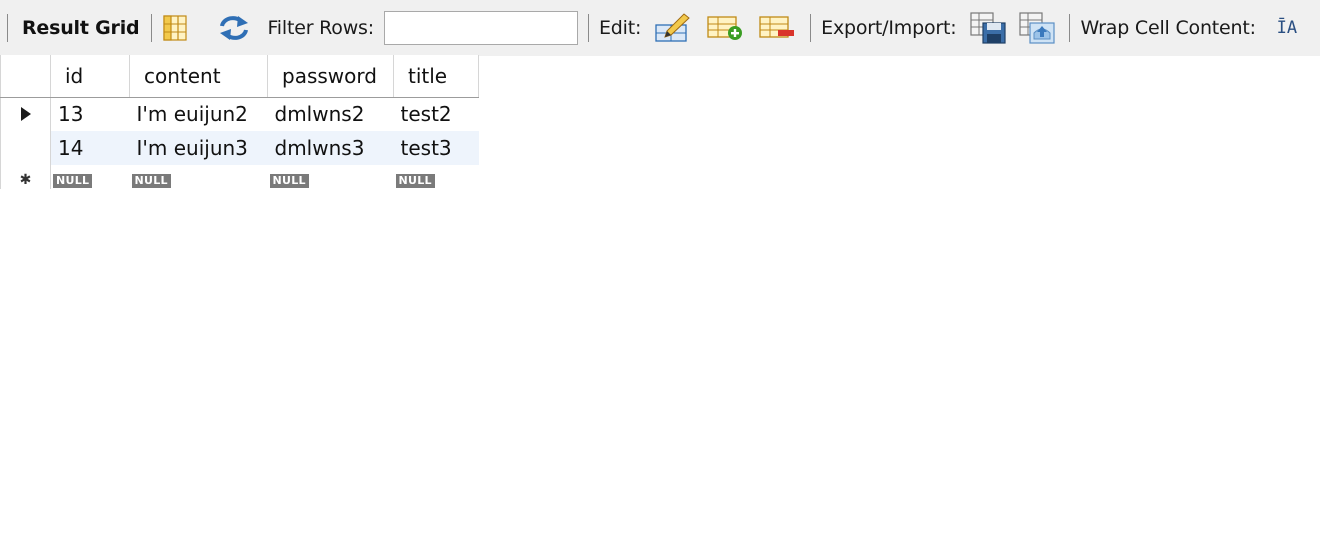  I want to click on column-toggle-icon, so click(175, 27).